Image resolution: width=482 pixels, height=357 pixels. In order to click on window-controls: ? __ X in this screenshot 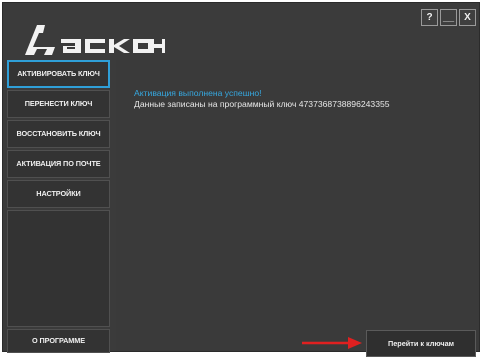, I will do `click(448, 17)`.